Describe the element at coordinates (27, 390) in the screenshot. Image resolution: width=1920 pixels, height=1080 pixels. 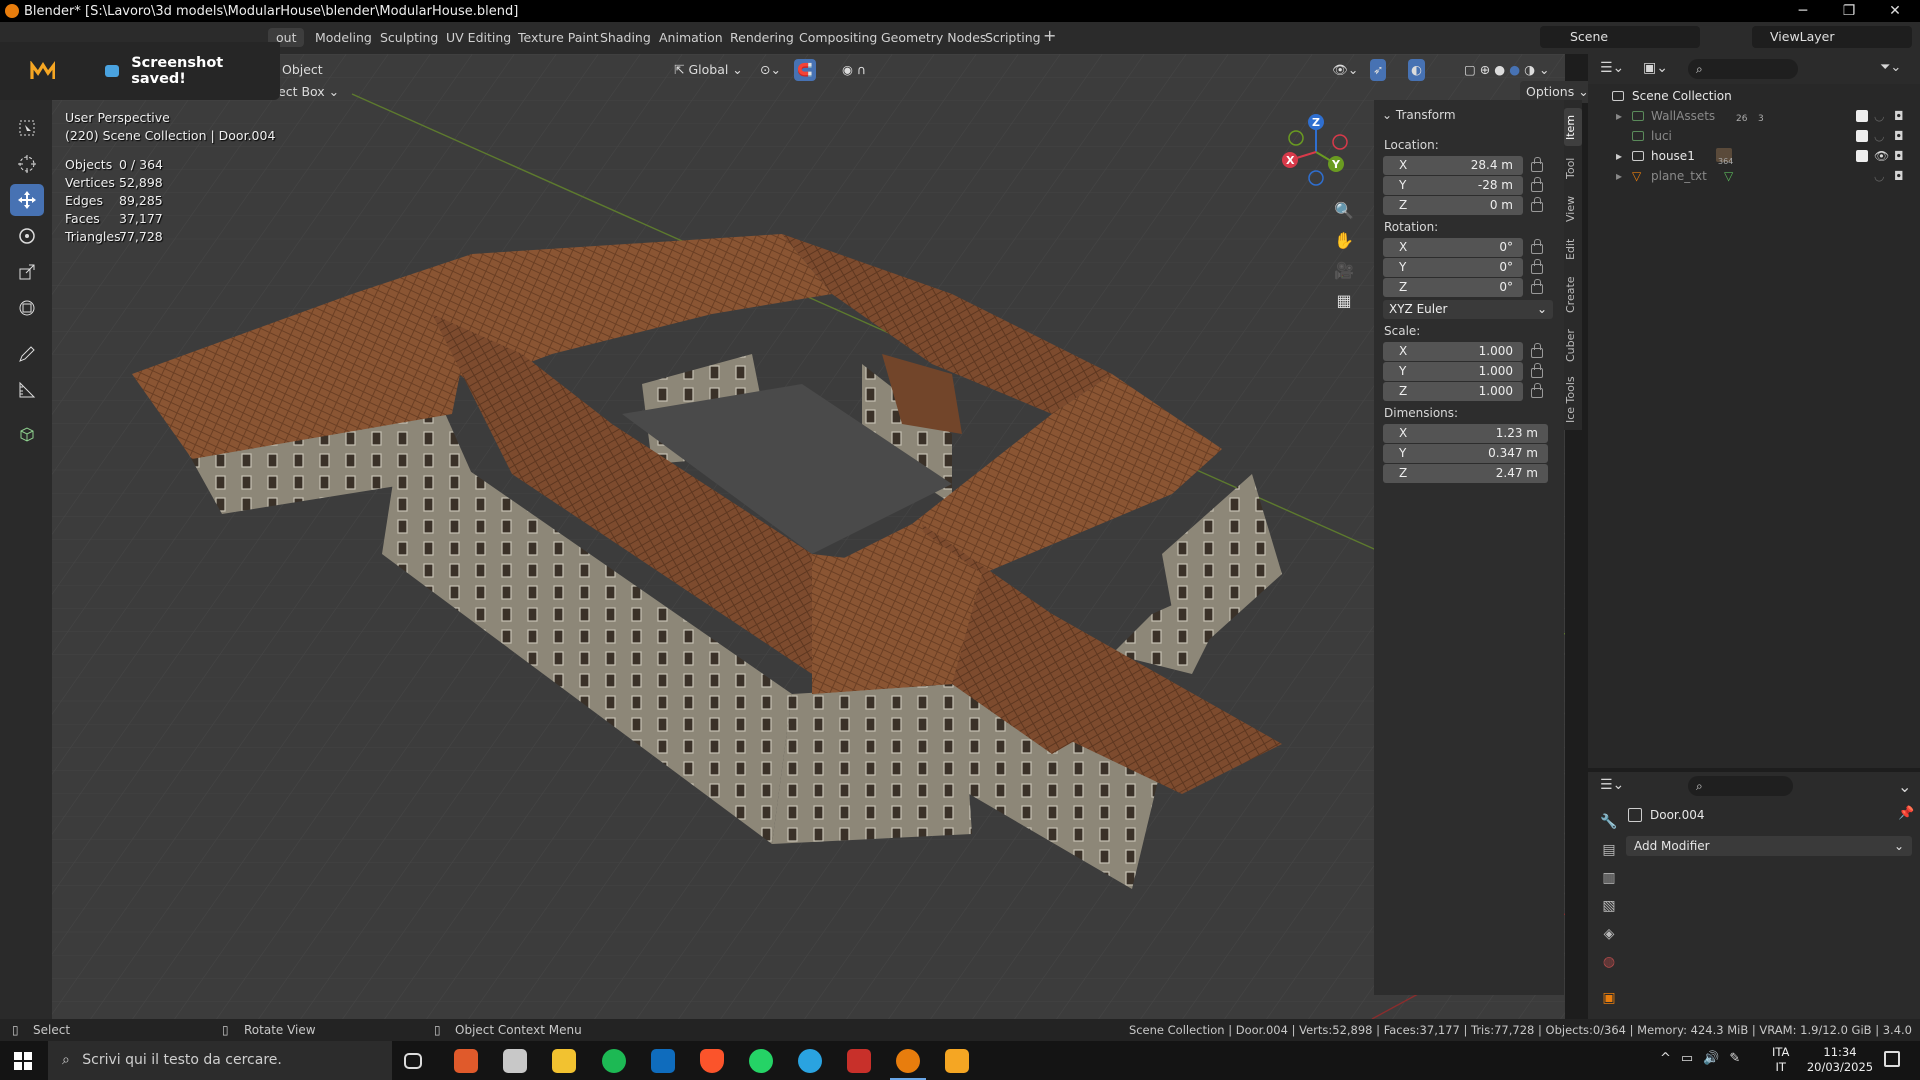
I see `measure-tool` at that location.